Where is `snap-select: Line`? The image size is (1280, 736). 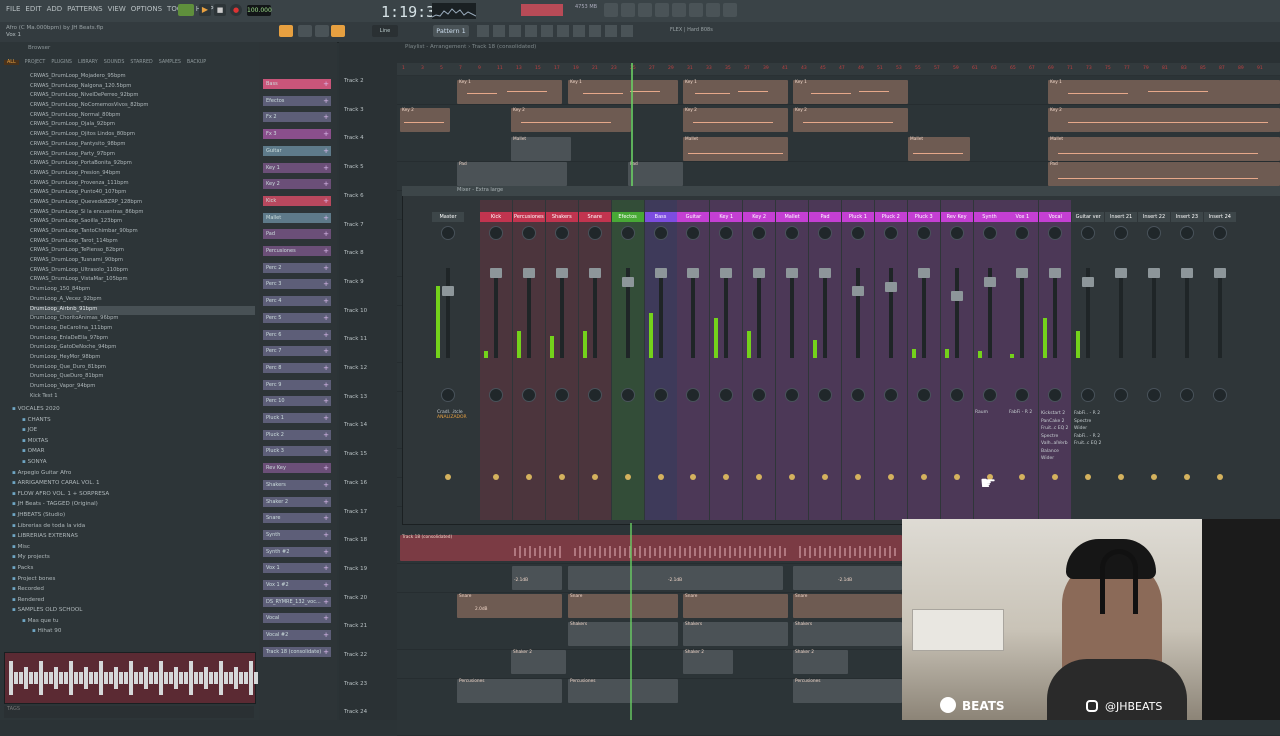
snap-select: Line is located at coordinates (385, 31).